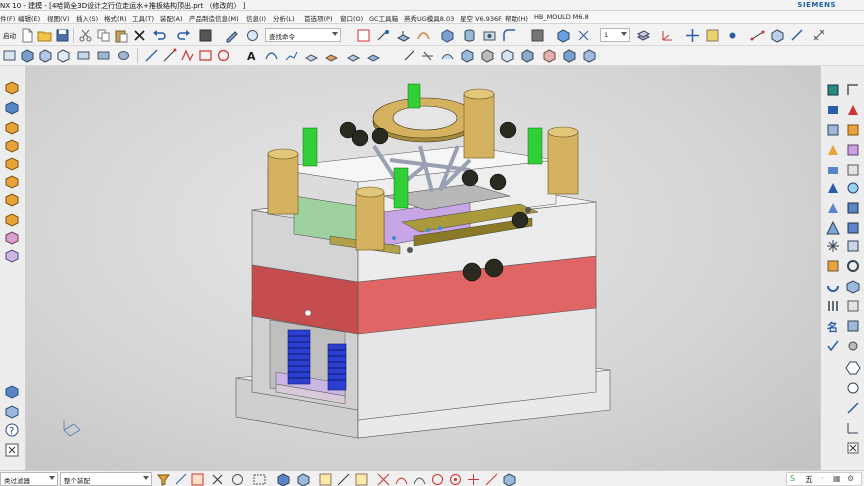 This screenshot has height=486, width=864. What do you see at coordinates (12, 412) in the screenshot?
I see `part-family-icon` at bounding box center [12, 412].